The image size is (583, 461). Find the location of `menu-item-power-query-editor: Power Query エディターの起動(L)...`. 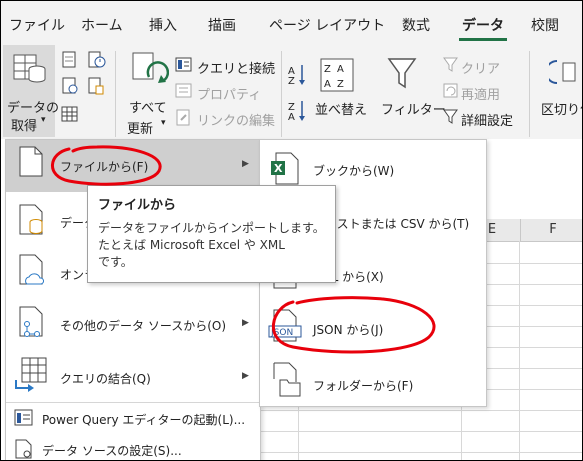

menu-item-power-query-editor: Power Query エディターの起動(L)... is located at coordinates (133, 418).